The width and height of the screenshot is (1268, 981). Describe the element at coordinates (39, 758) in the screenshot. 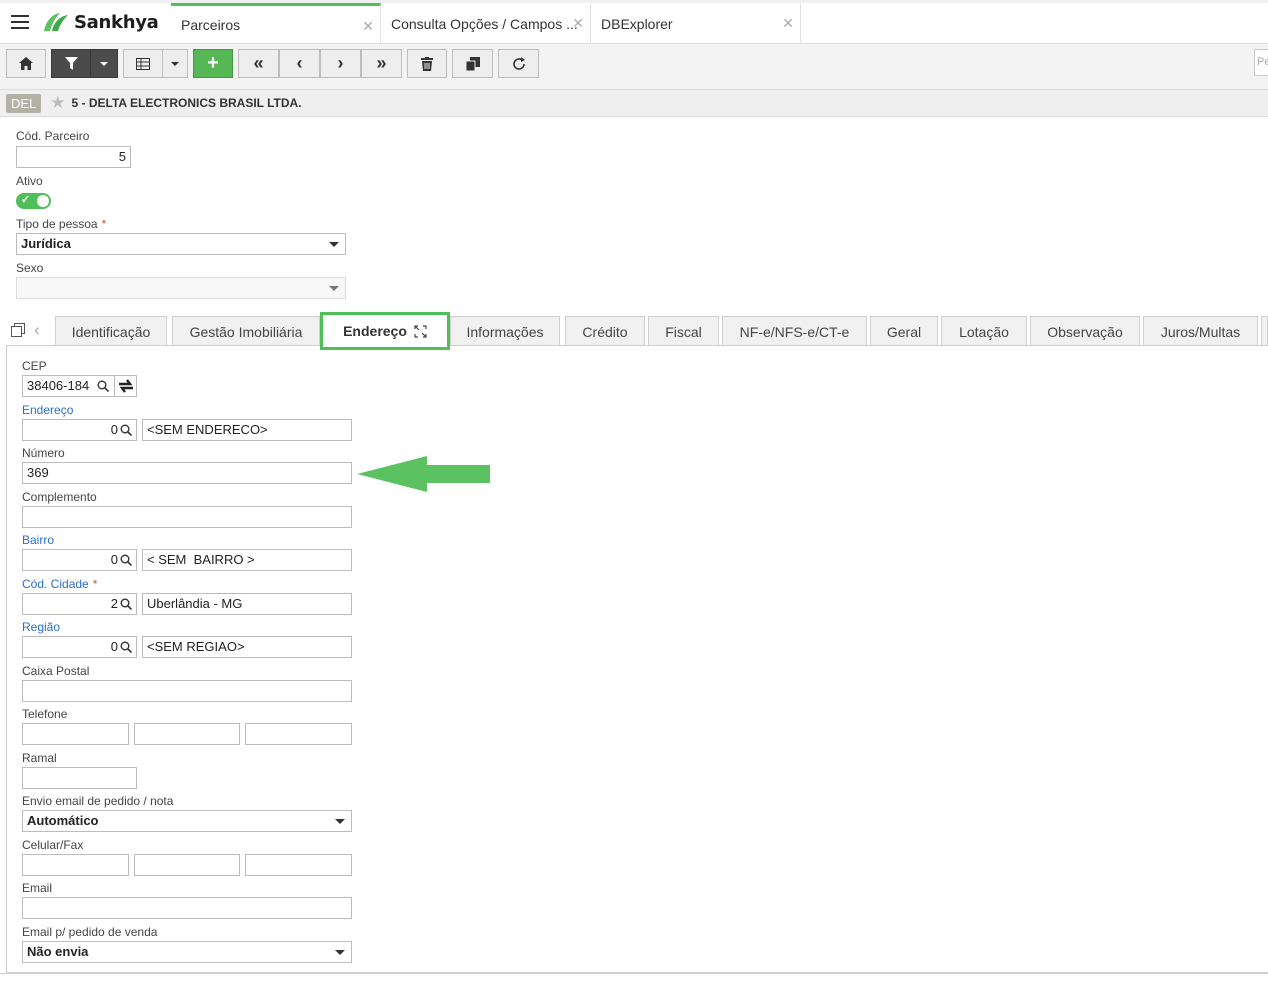

I see `ramal-label: Ramal` at that location.